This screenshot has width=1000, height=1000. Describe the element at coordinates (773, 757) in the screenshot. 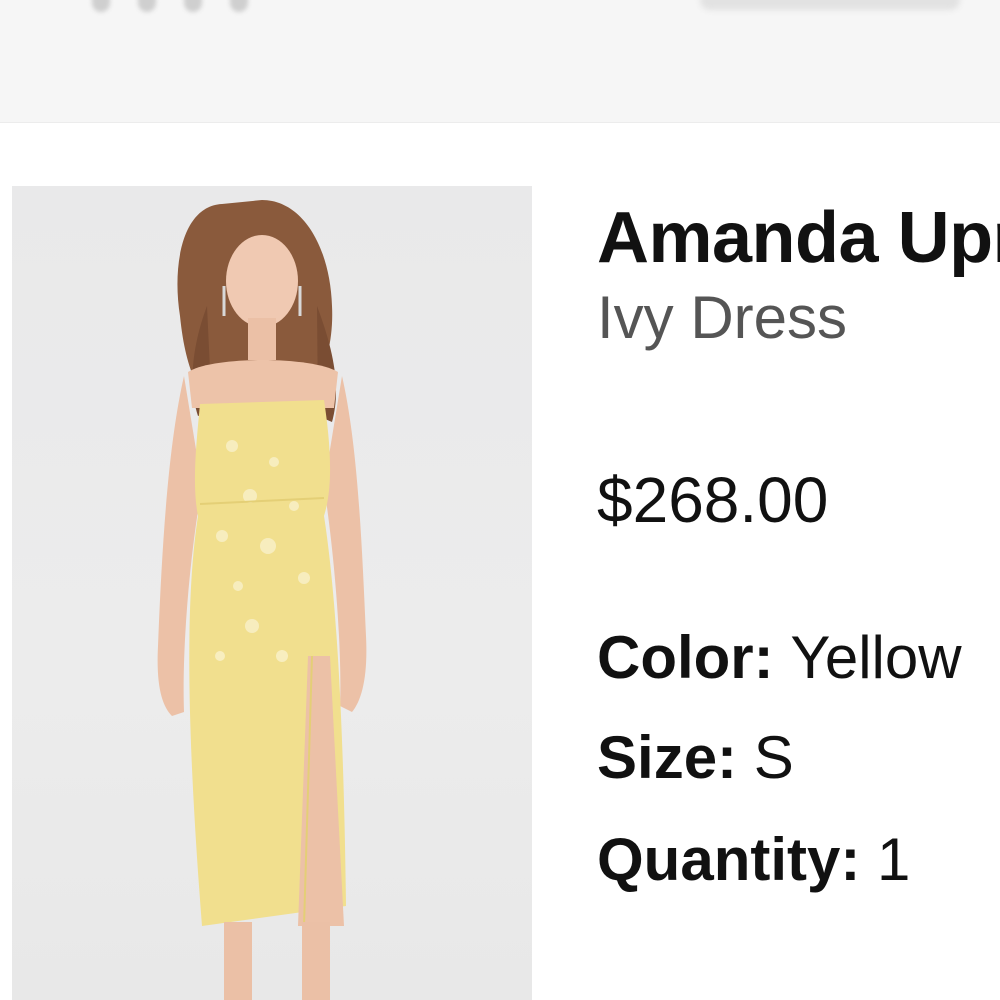

I see `size-value: S` at that location.